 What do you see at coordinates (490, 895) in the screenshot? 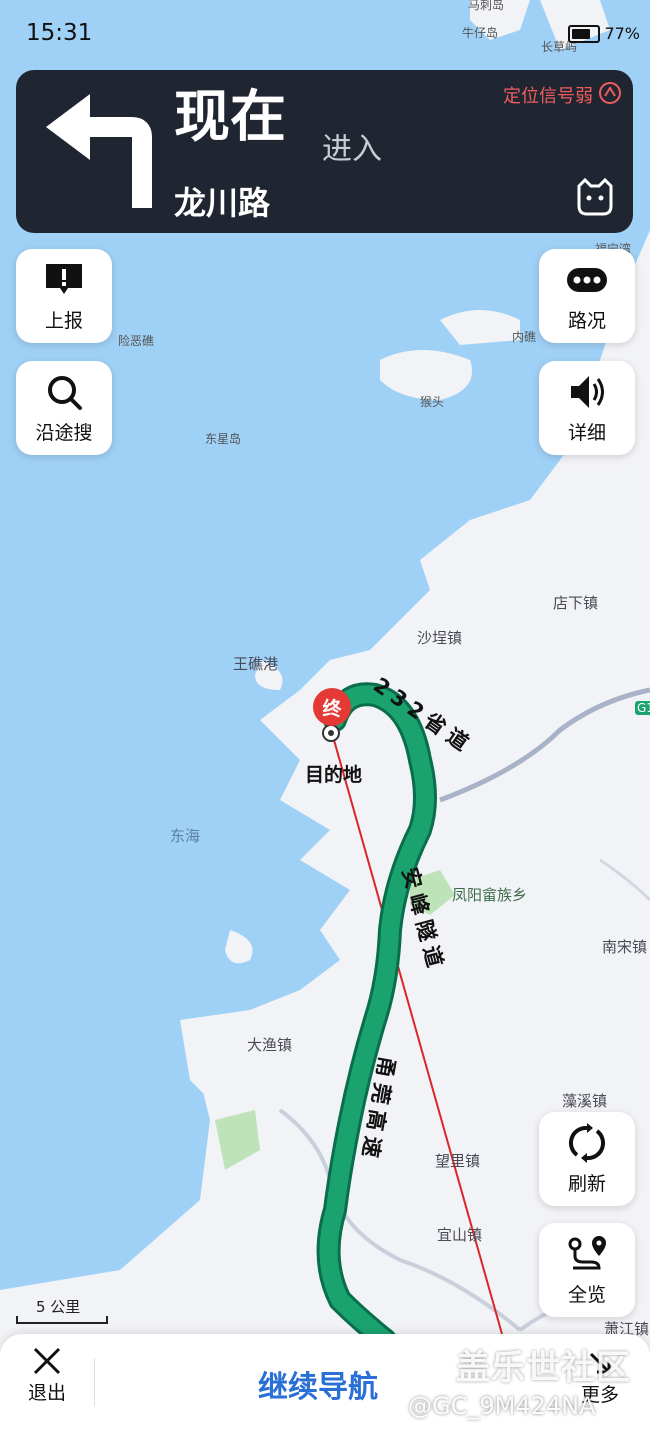
I see `place-label: 凤阳畲族乡` at bounding box center [490, 895].